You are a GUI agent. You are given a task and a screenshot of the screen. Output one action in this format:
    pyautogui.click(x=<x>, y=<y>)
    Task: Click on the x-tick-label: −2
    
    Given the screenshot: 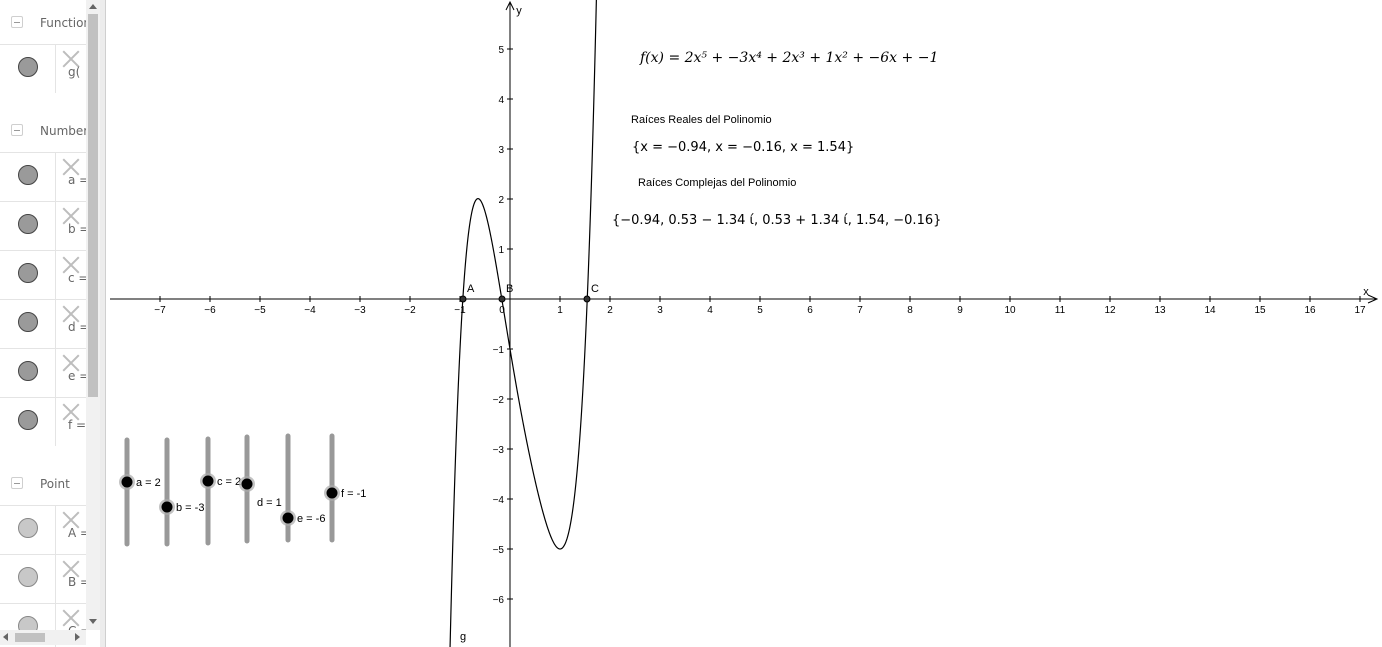 What is the action you would take?
    pyautogui.click(x=410, y=310)
    